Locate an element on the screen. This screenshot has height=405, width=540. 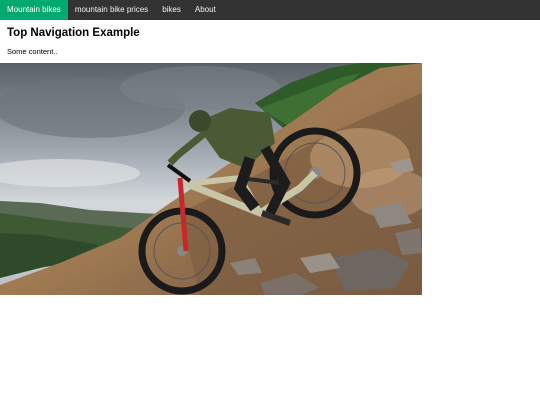
nav-link-mountain-bikes: Mountain bikes is located at coordinates (34, 10).